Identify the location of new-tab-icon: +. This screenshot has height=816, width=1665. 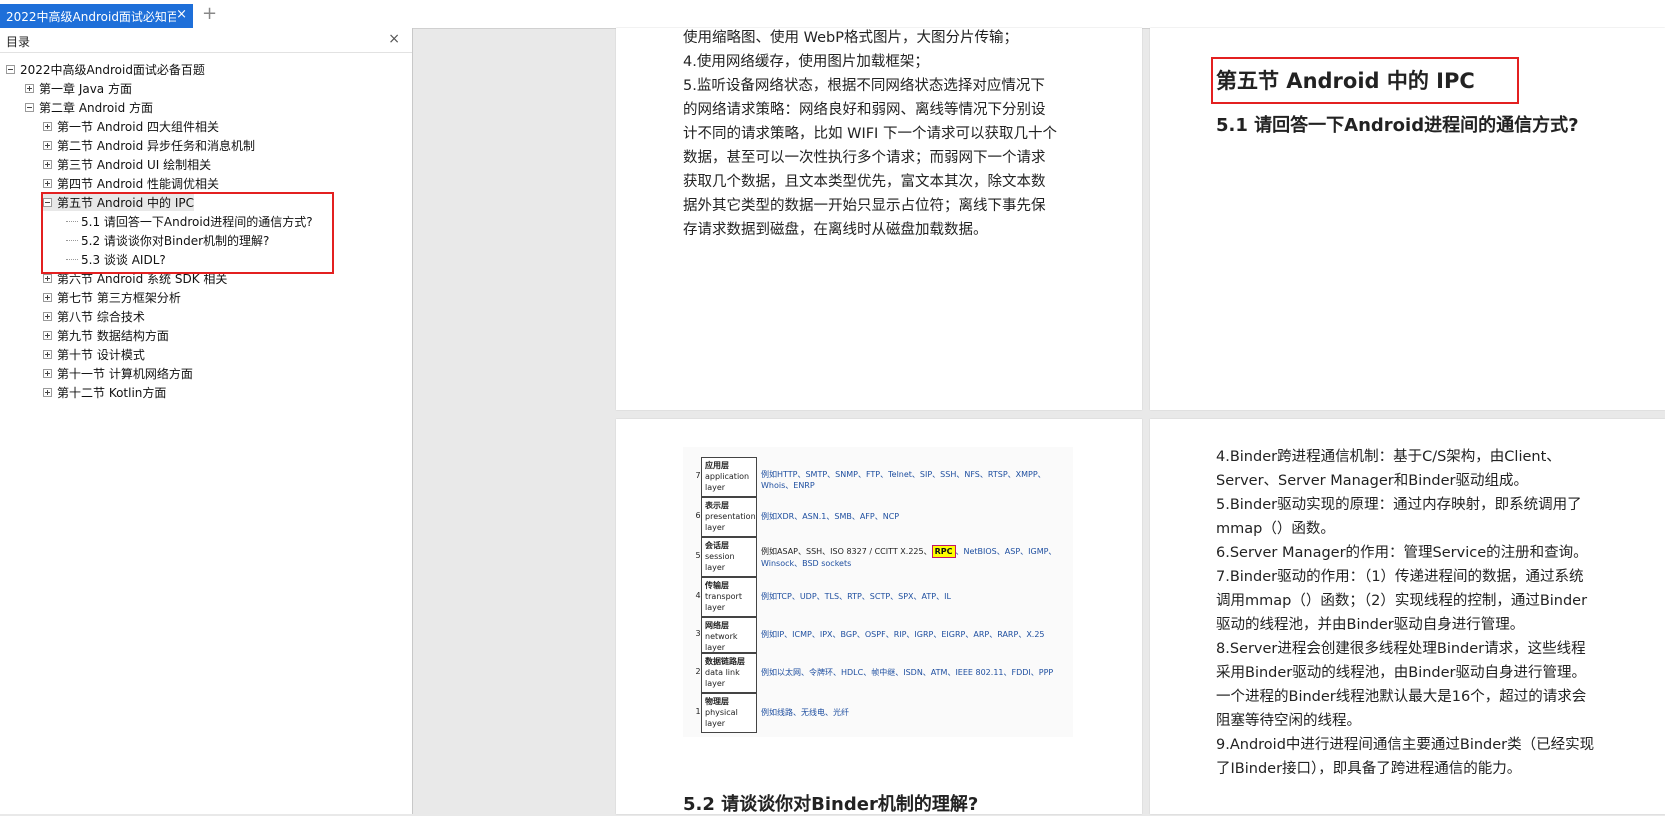
(209, 13).